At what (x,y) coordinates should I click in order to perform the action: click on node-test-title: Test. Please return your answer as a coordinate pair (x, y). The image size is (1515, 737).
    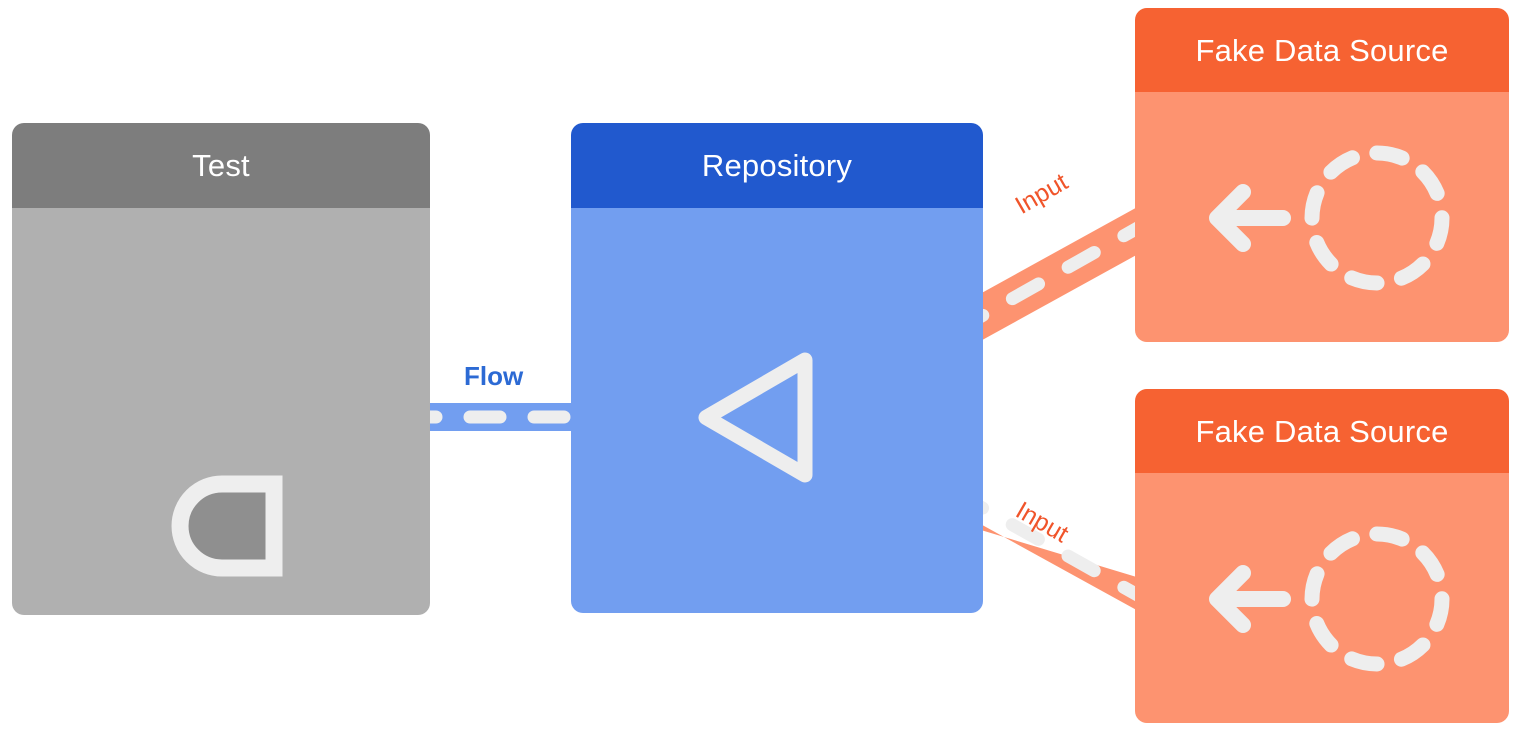
    Looking at the image, I should click on (221, 165).